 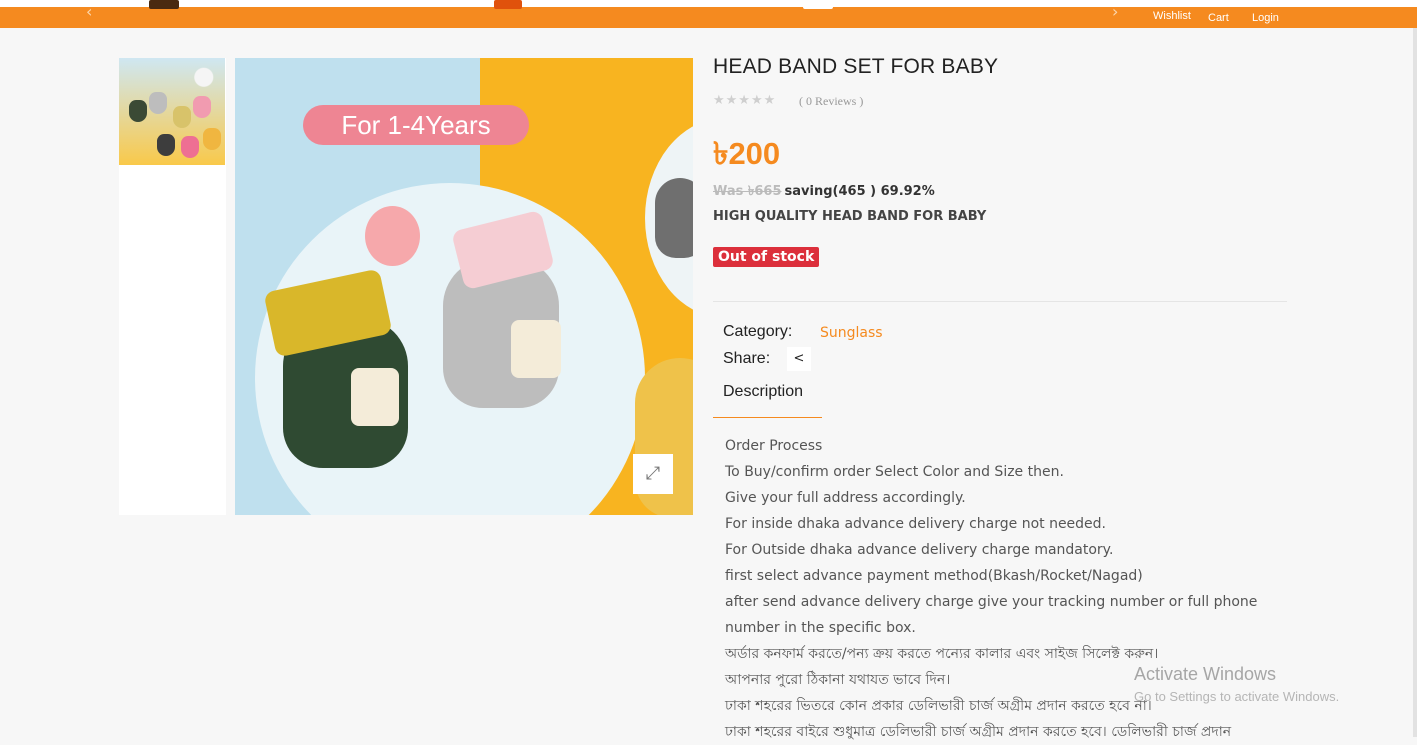 I want to click on grey-mitten-patch-shape, so click(x=536, y=349).